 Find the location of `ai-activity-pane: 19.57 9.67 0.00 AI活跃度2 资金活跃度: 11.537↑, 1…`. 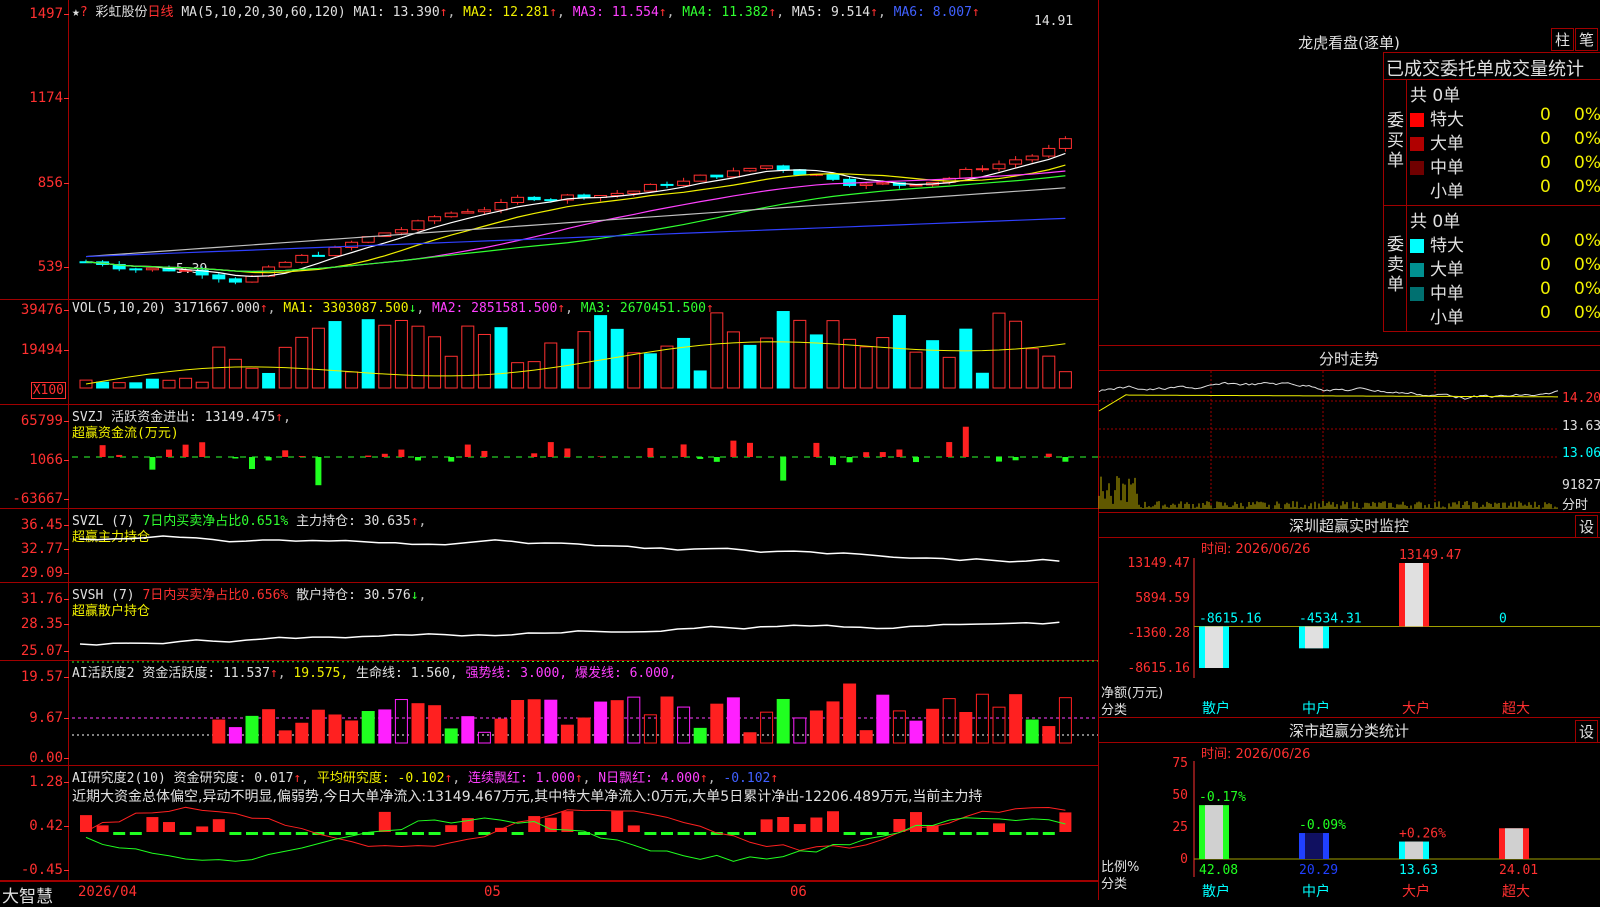

ai-activity-pane: 19.57 9.67 0.00 AI活跃度2 资金活跃度: 11.537↑, 1… is located at coordinates (549, 713).